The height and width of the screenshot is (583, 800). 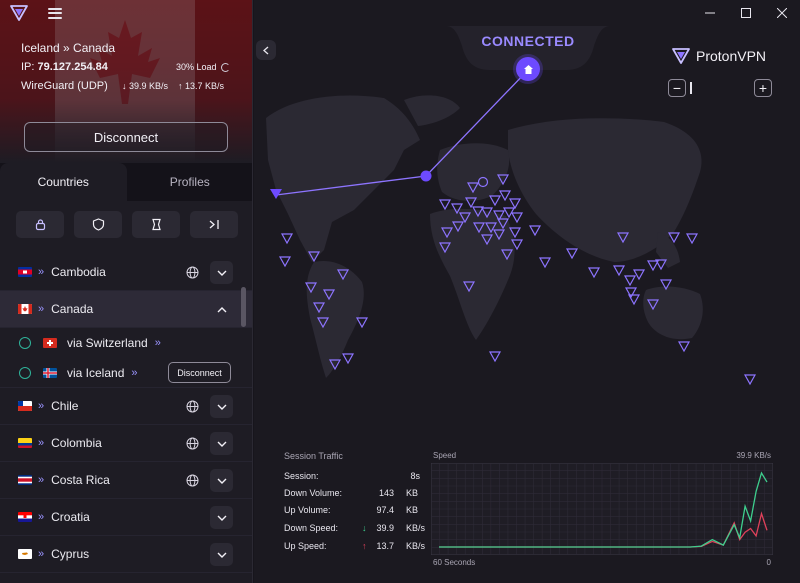 I want to click on tab-countries: Countries, so click(x=63, y=182).